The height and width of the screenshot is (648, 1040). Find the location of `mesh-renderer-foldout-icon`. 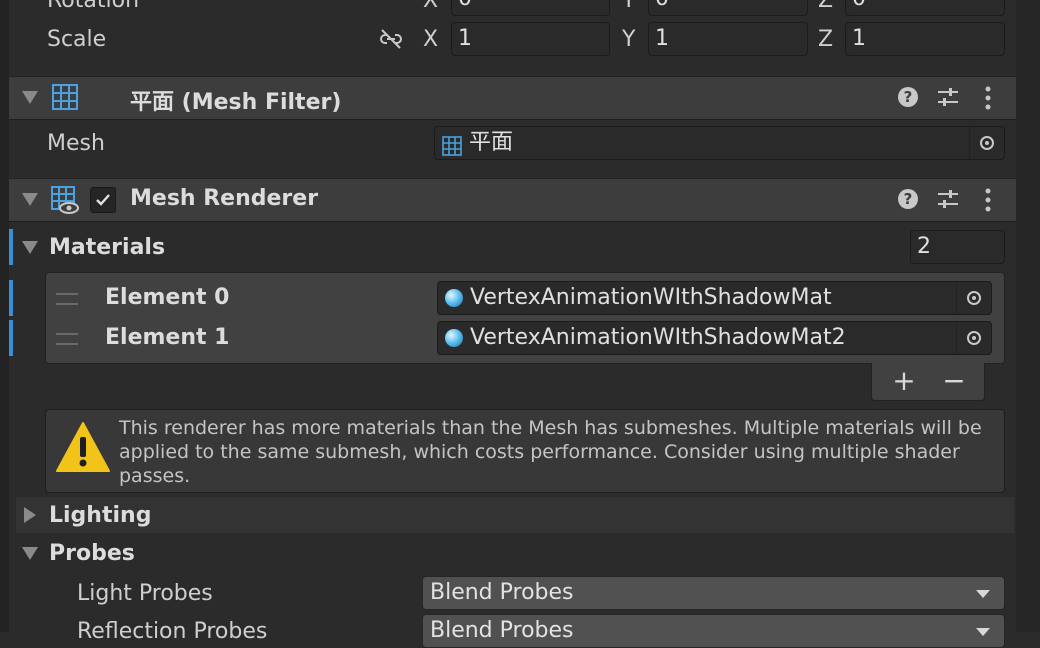

mesh-renderer-foldout-icon is located at coordinates (30, 199).